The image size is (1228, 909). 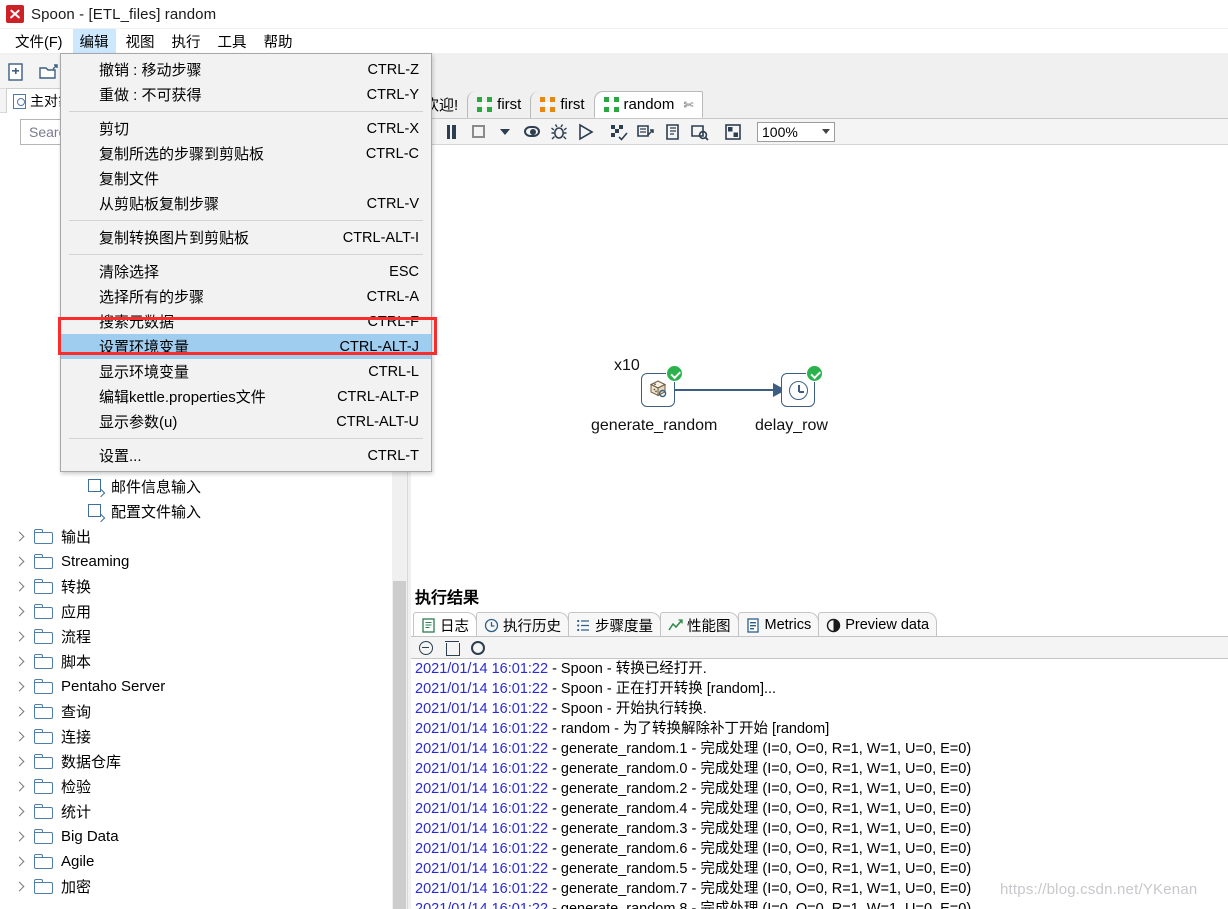 What do you see at coordinates (196, 536) in the screenshot?
I see `tree-folder-output: 输出` at bounding box center [196, 536].